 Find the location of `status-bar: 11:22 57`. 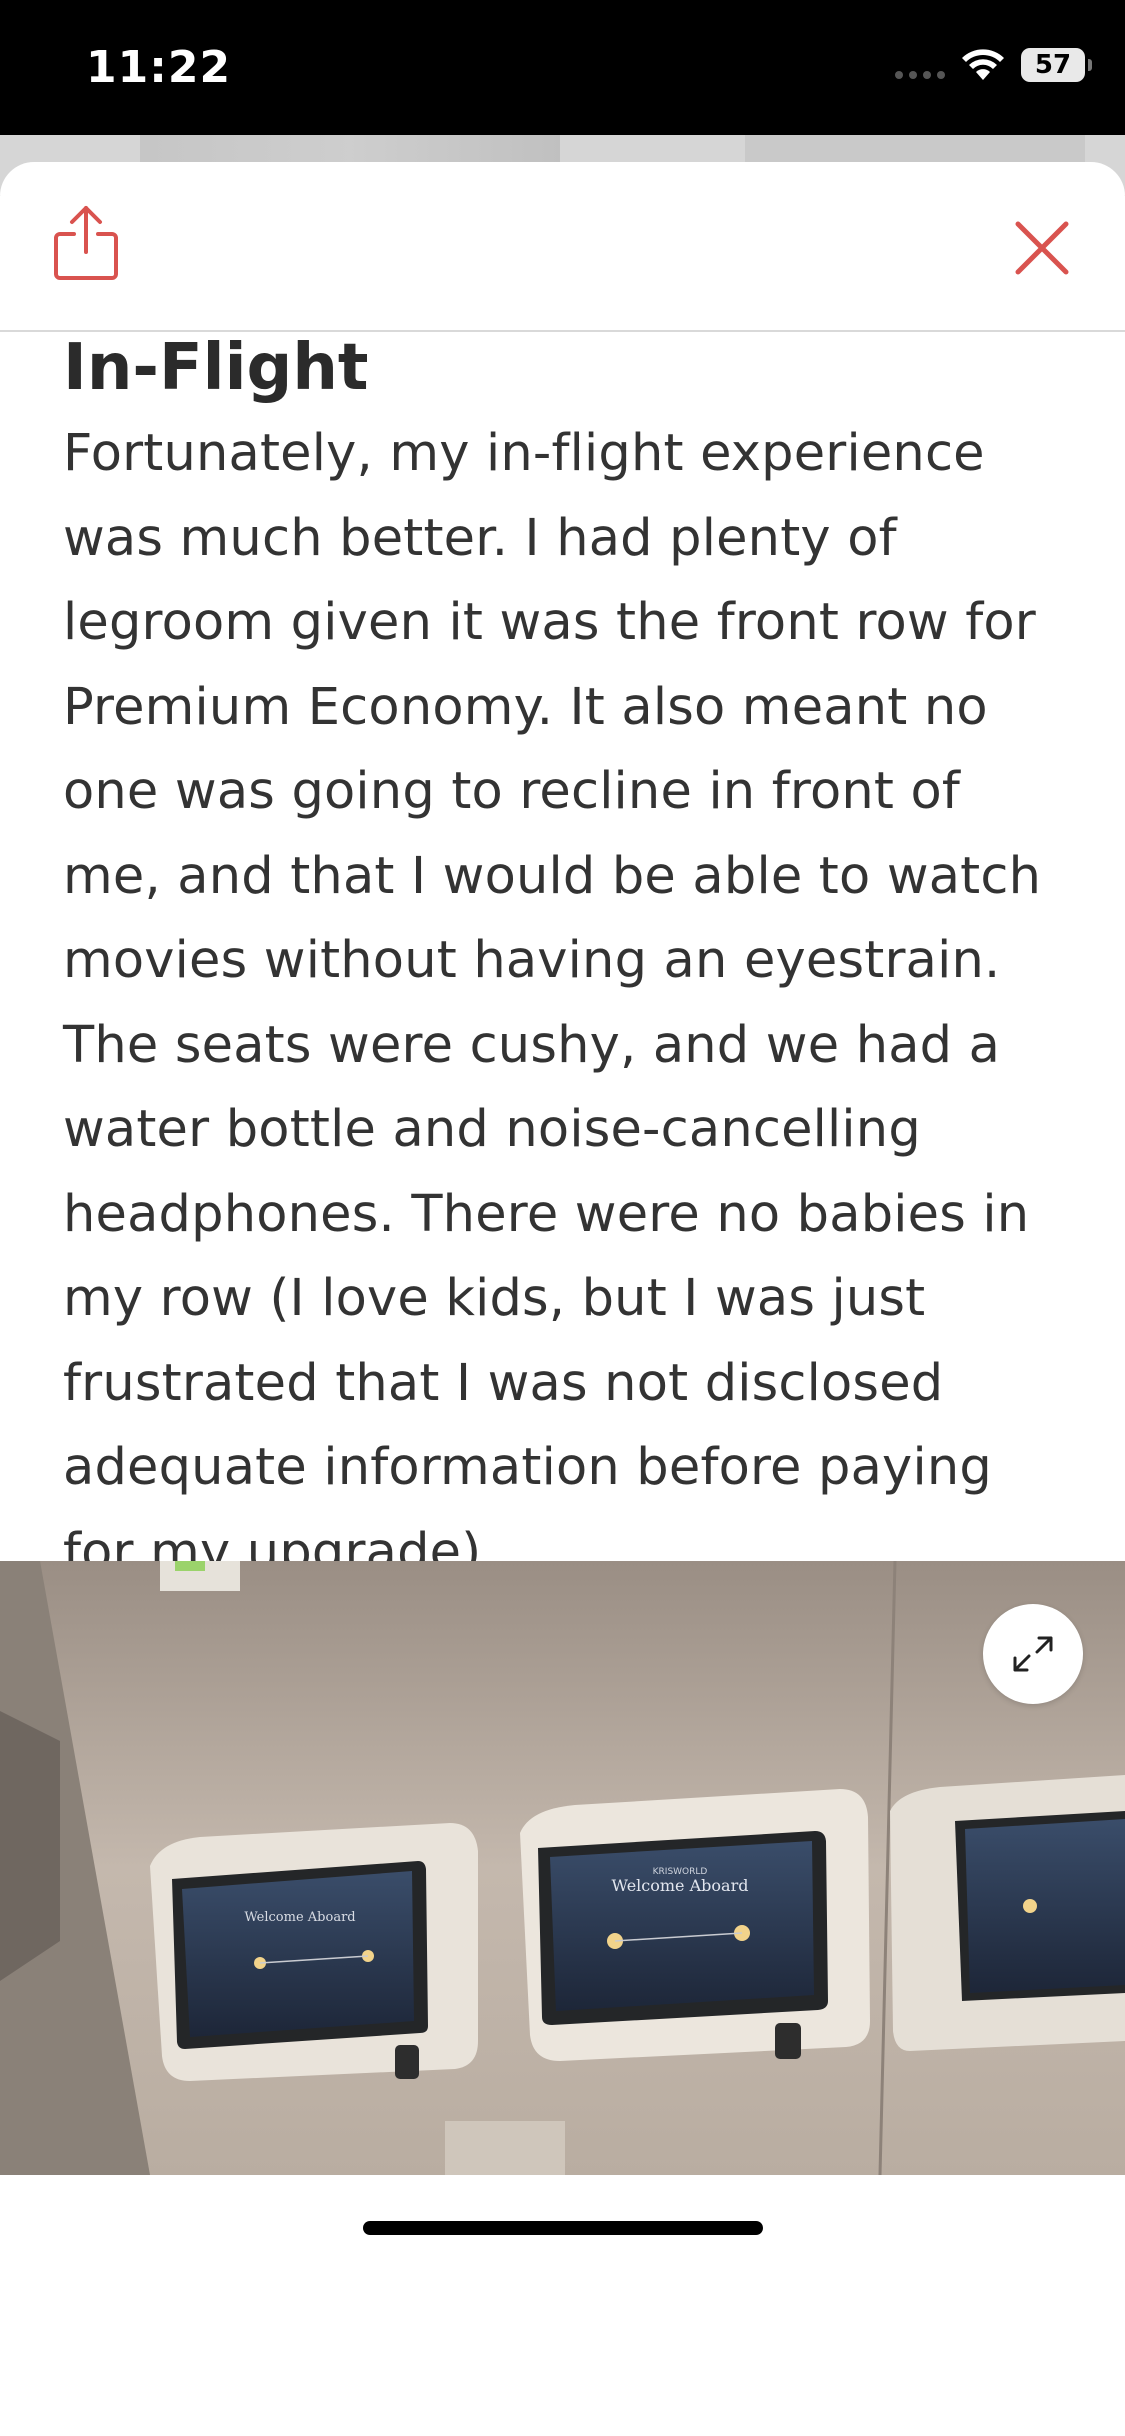

status-bar: 11:22 57 is located at coordinates (562, 67).